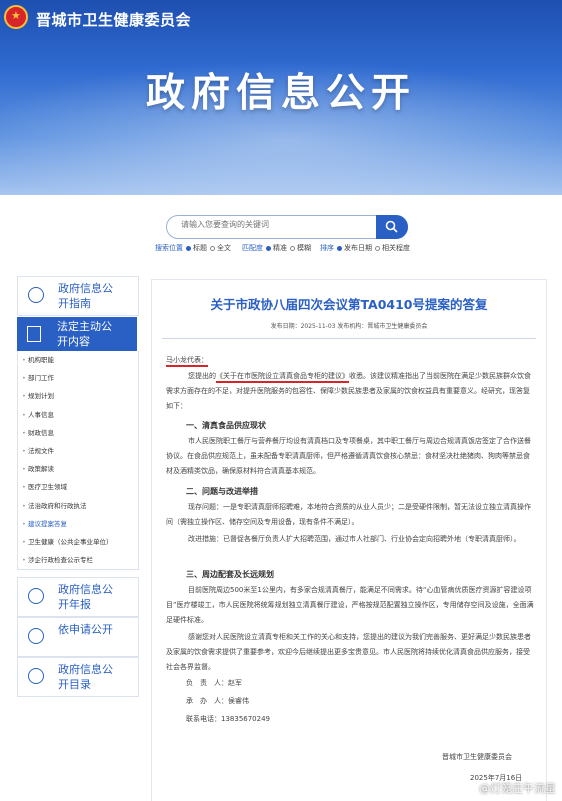 This screenshot has width=562, height=801. What do you see at coordinates (85, 296) in the screenshot?
I see `sidebar-guide-label: 政府信息公开指南` at bounding box center [85, 296].